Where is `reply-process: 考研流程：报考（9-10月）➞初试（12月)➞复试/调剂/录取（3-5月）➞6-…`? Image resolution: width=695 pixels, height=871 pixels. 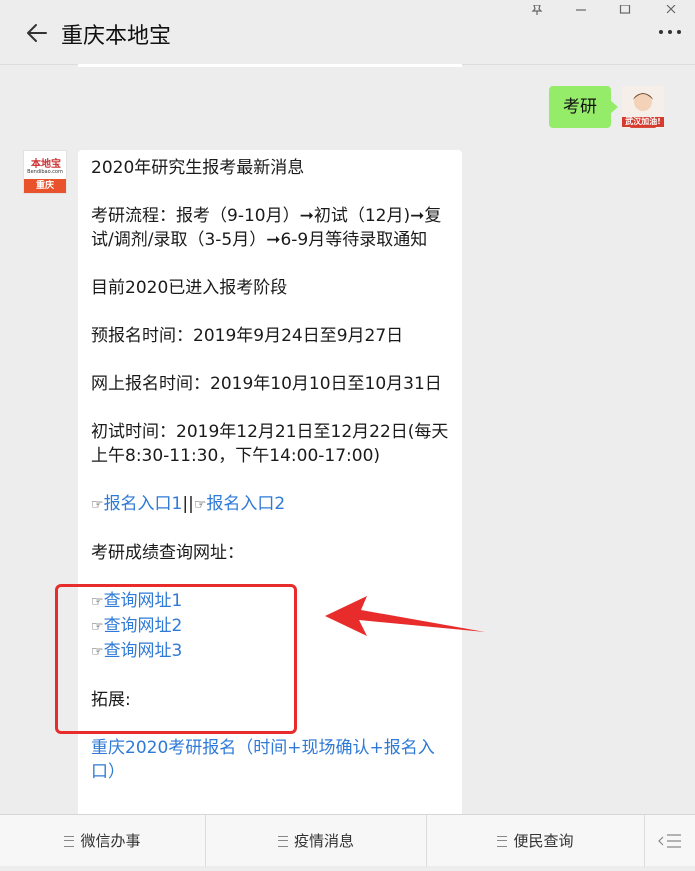 reply-process: 考研流程：报考（9-10月）➞初试（12月)➞复试/调剂/录取（3-5月）➞6-… is located at coordinates (266, 228).